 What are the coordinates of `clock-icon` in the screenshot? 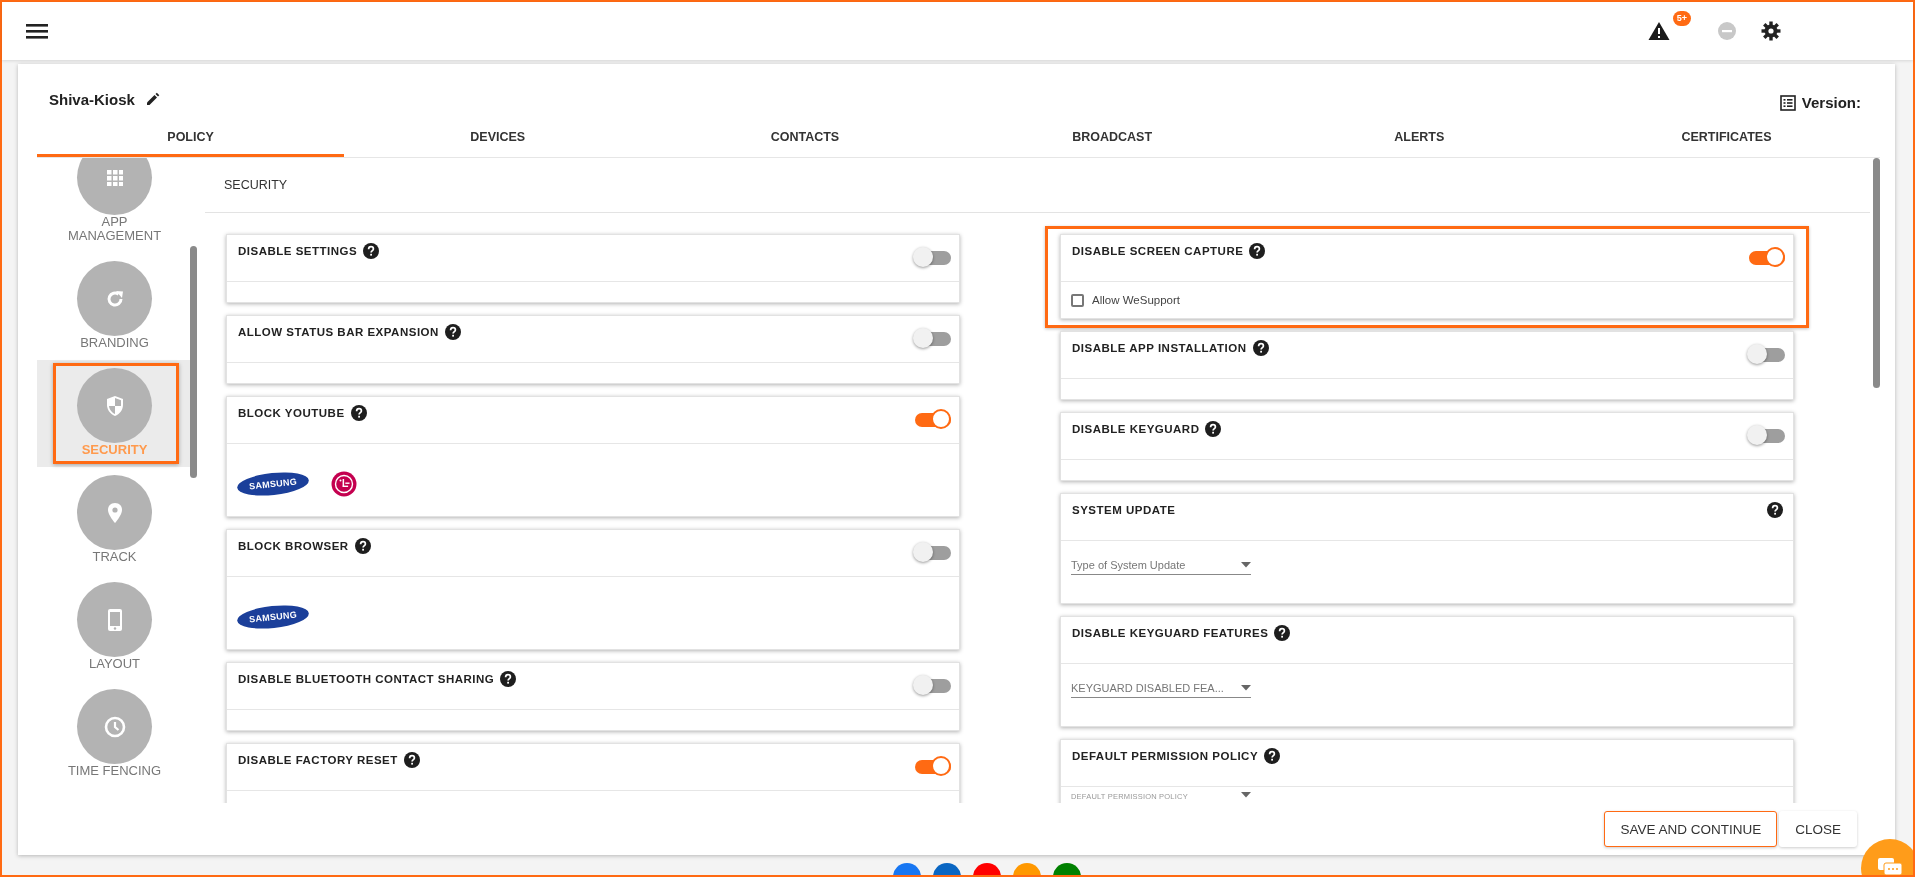 It's located at (114, 726).